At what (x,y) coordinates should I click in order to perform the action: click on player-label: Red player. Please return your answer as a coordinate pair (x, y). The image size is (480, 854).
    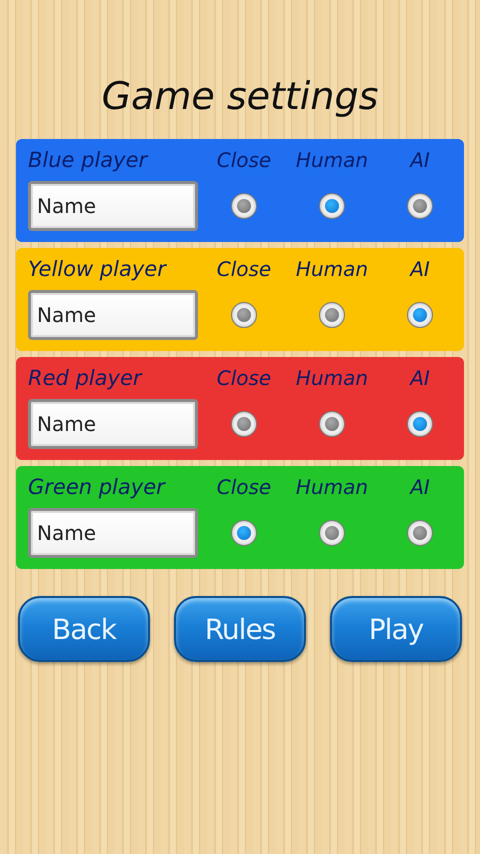
    Looking at the image, I should click on (85, 378).